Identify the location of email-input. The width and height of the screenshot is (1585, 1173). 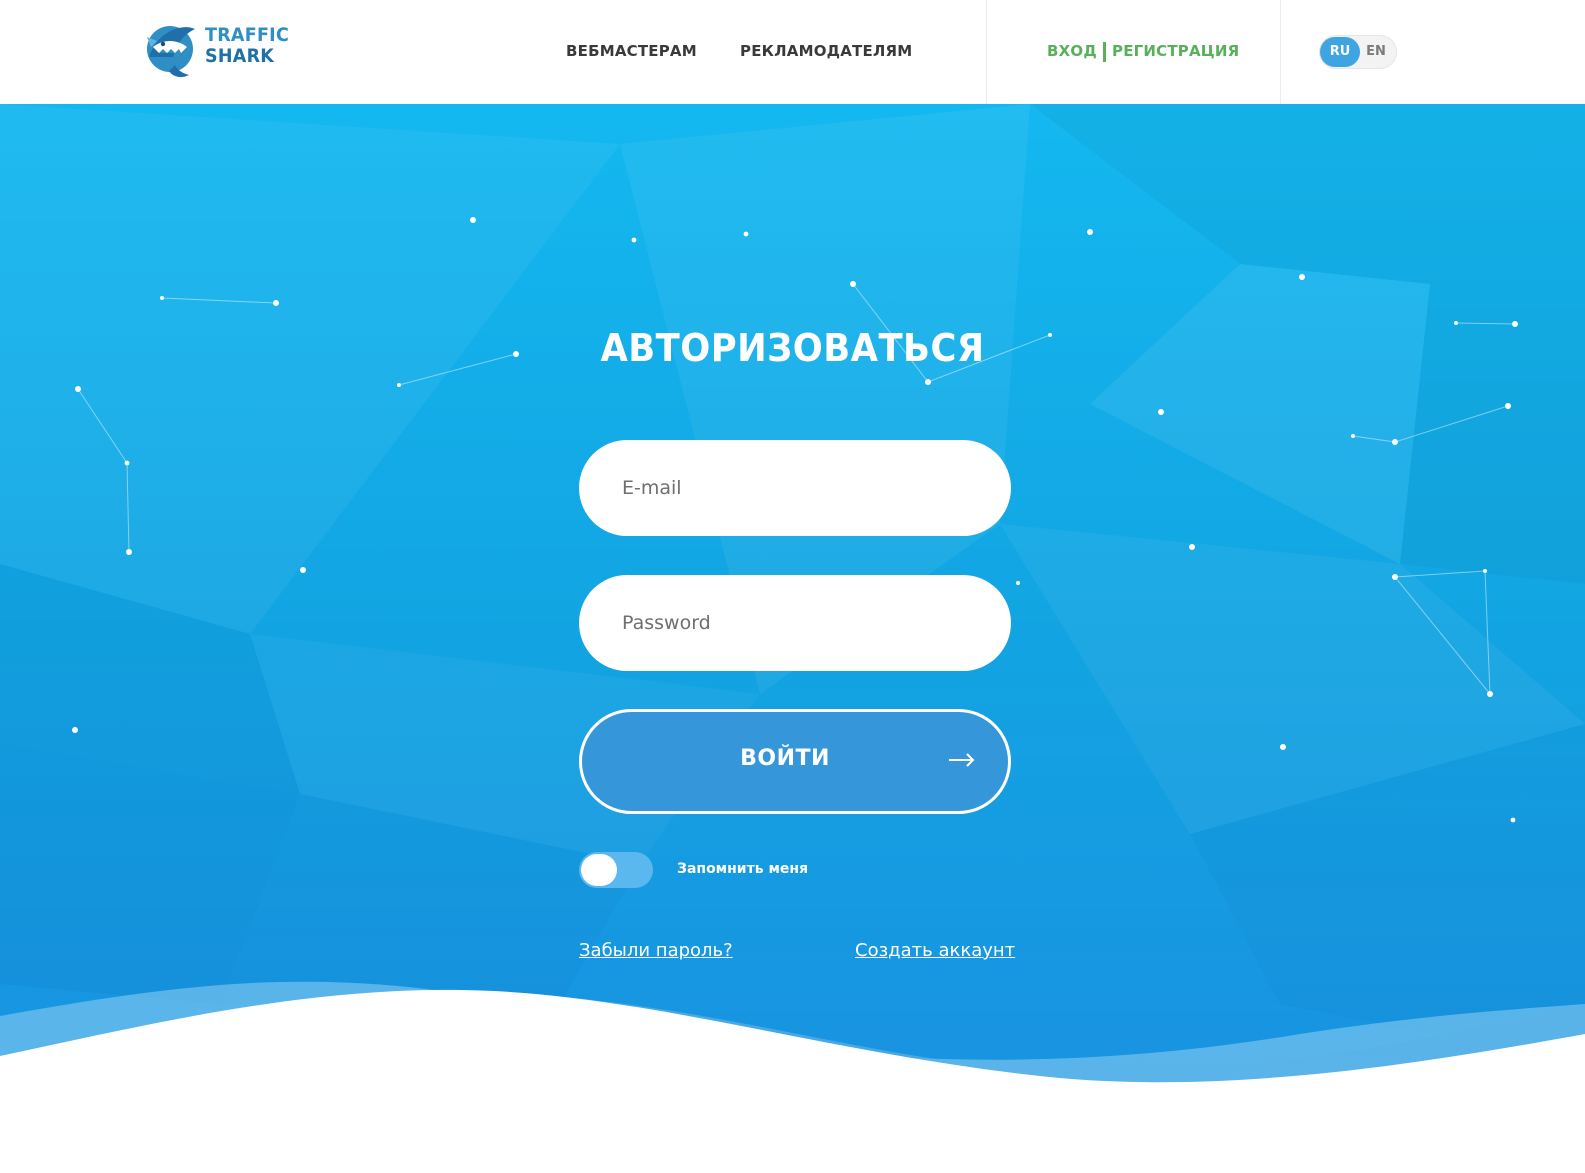
(795, 488).